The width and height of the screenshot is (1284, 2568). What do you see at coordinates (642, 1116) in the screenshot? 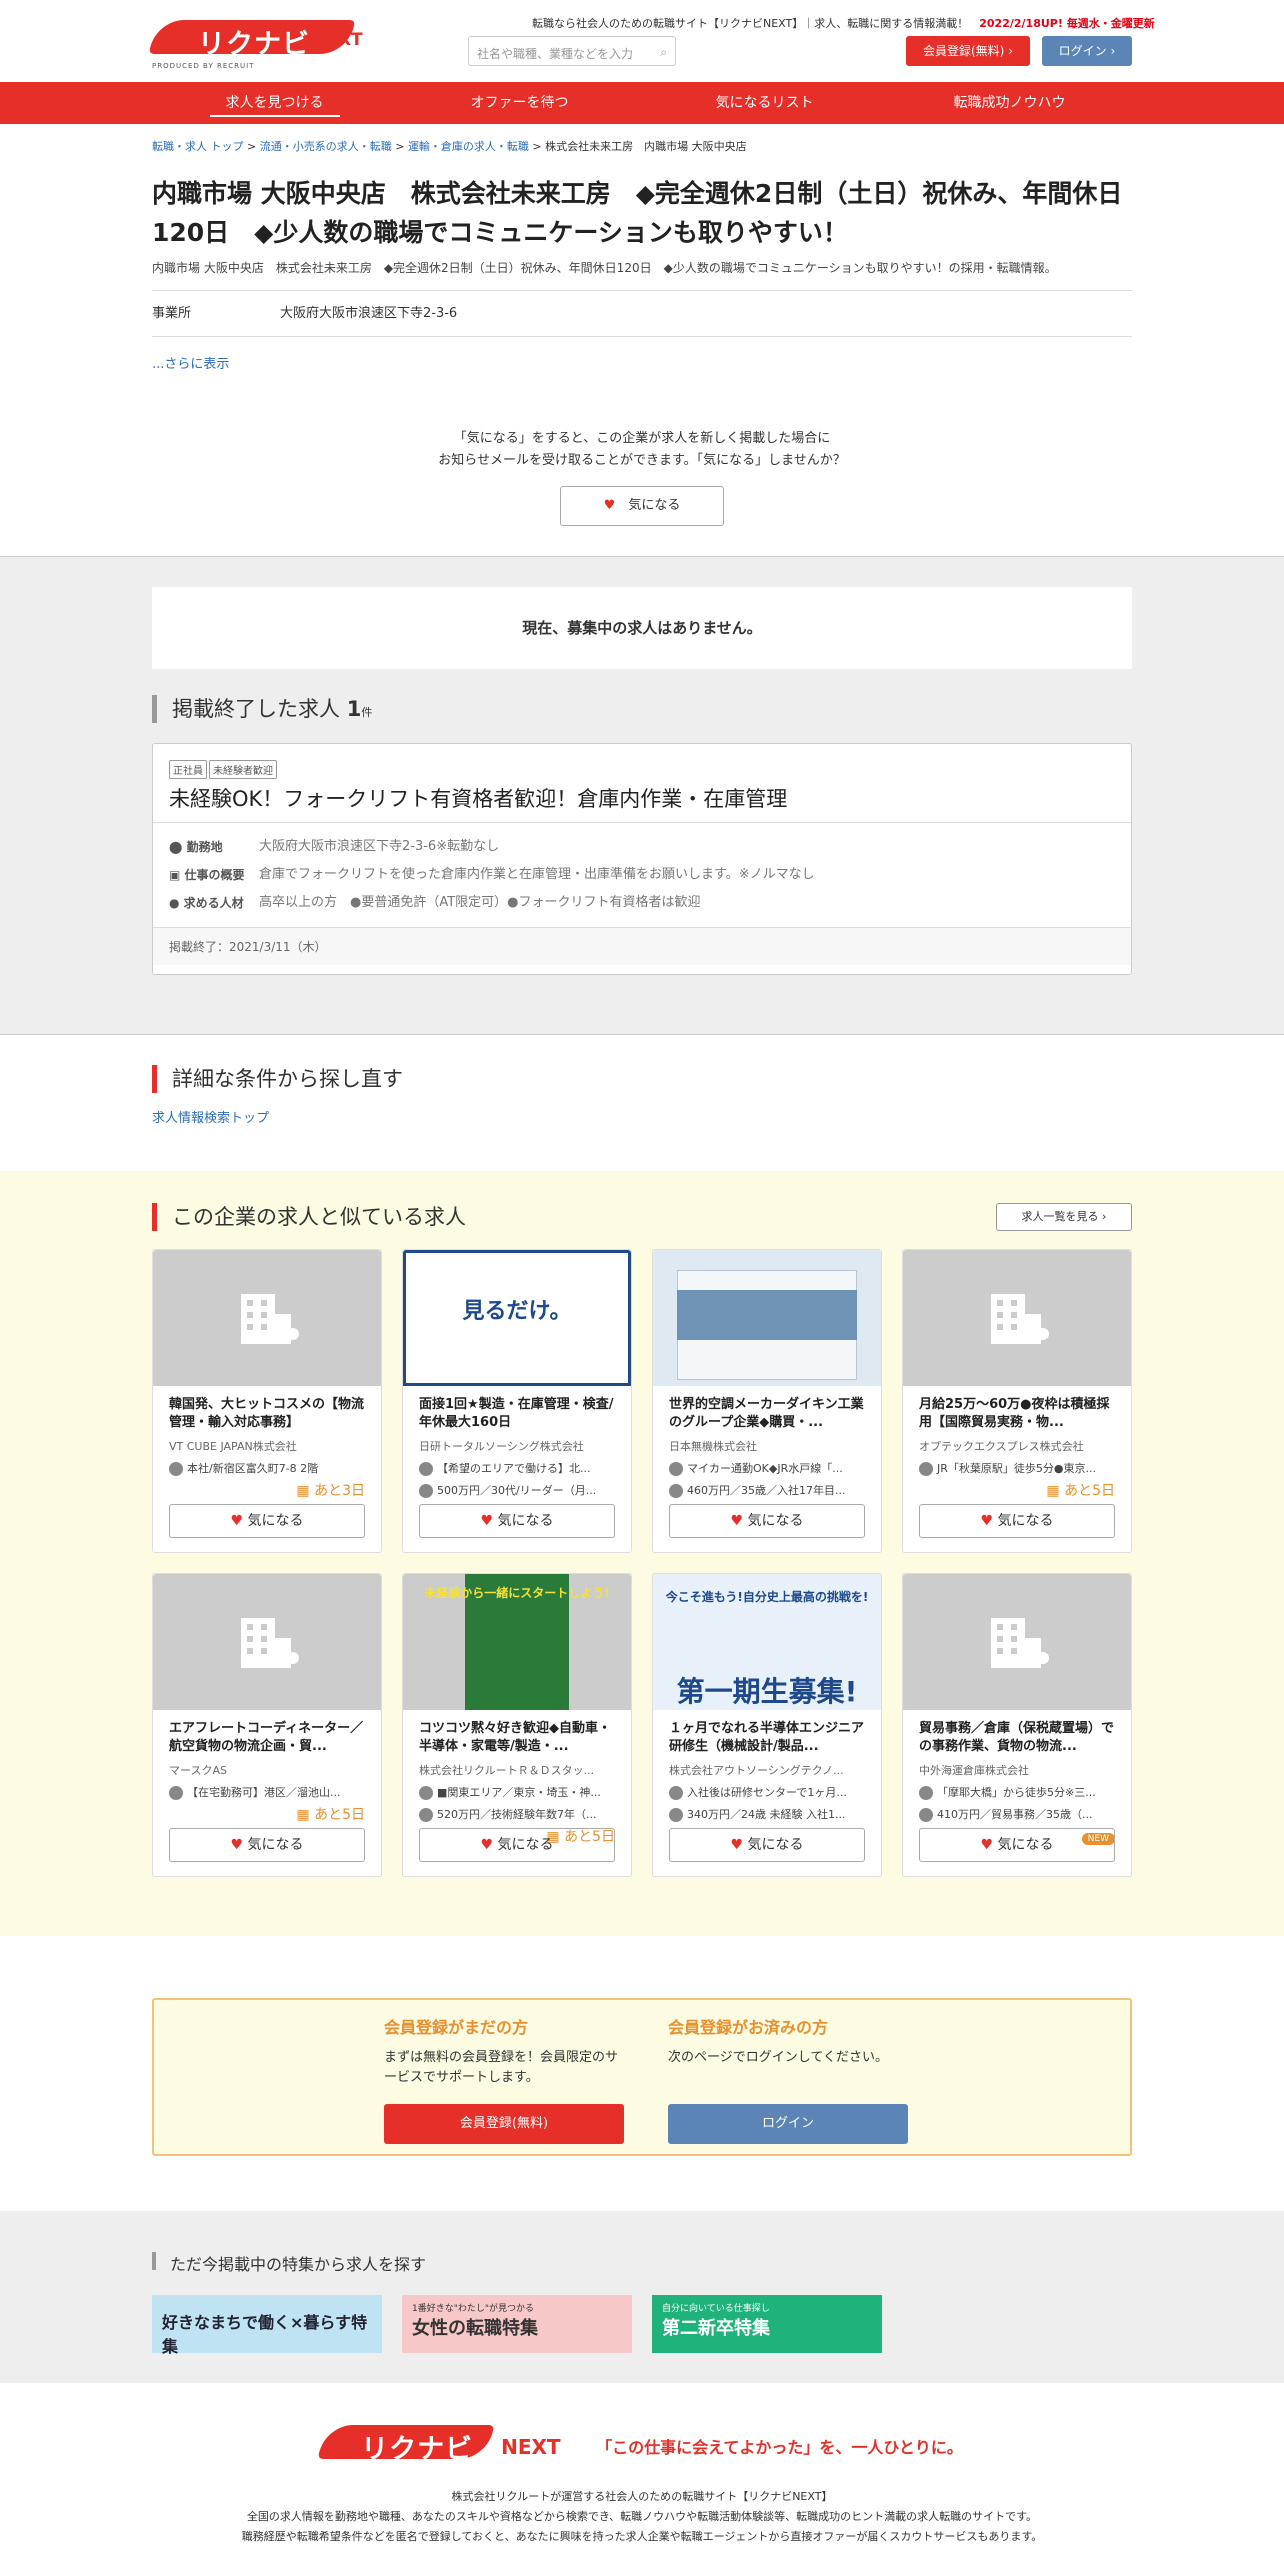
I see `search-top-link: 求人情報検索トップ` at bounding box center [642, 1116].